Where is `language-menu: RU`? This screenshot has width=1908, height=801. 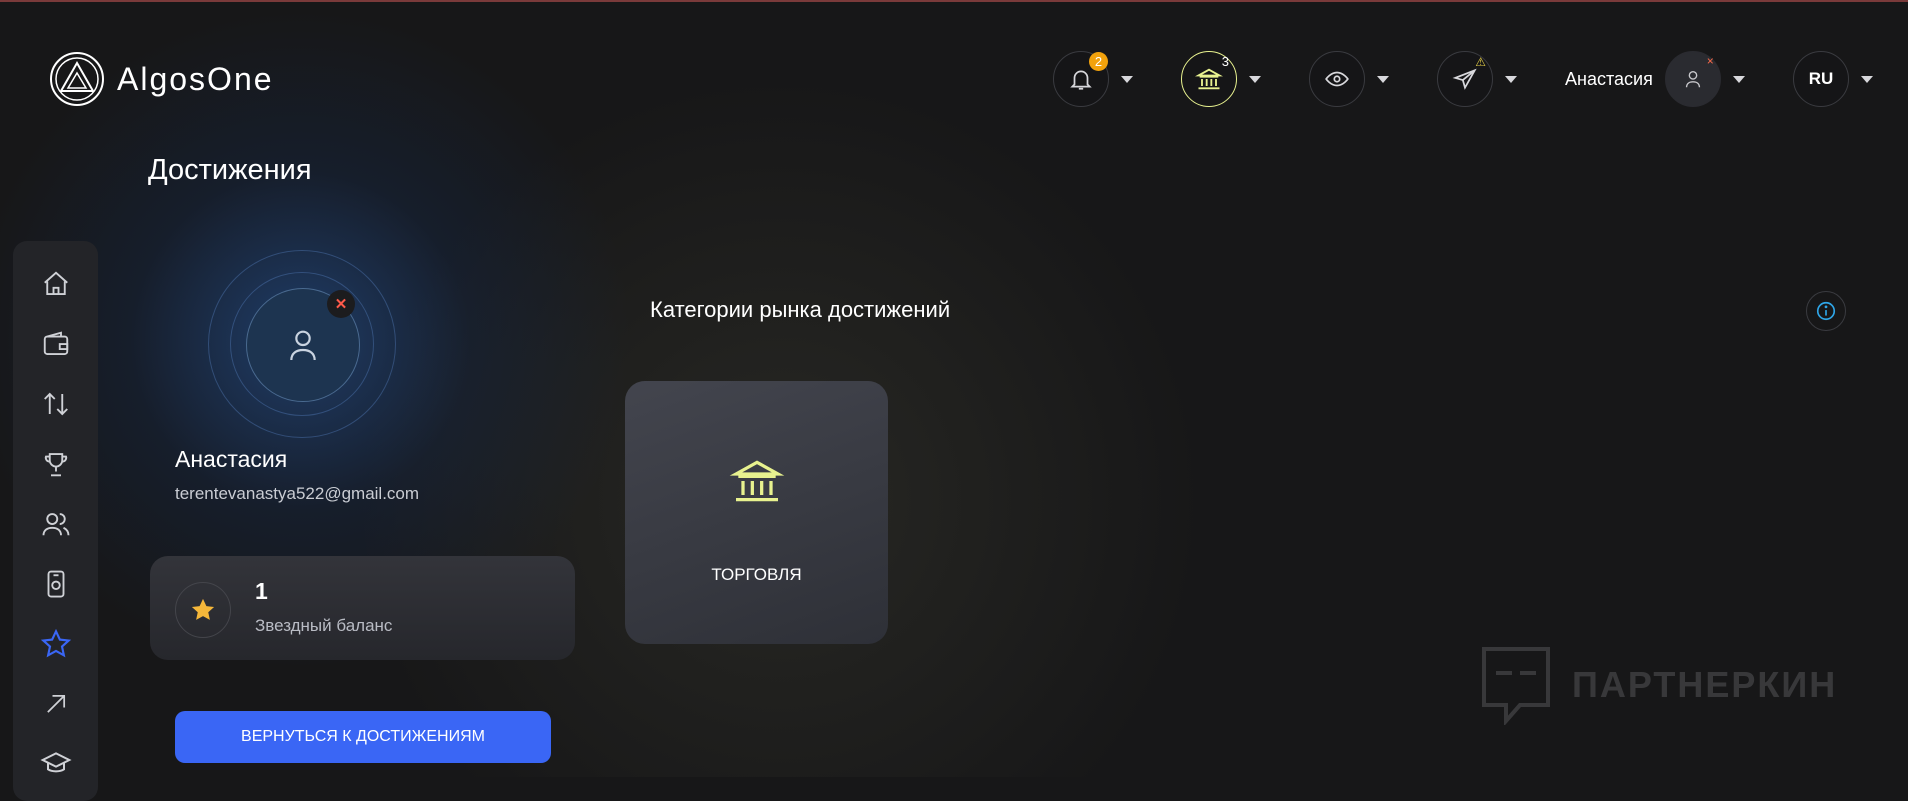 language-menu: RU is located at coordinates (1833, 79).